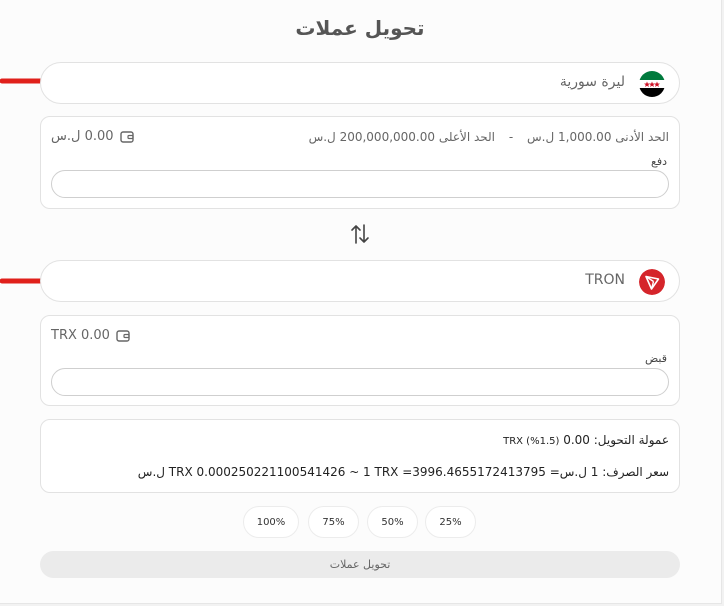 The height and width of the screenshot is (606, 724). I want to click on pay-field-label: دفع, so click(658, 161).